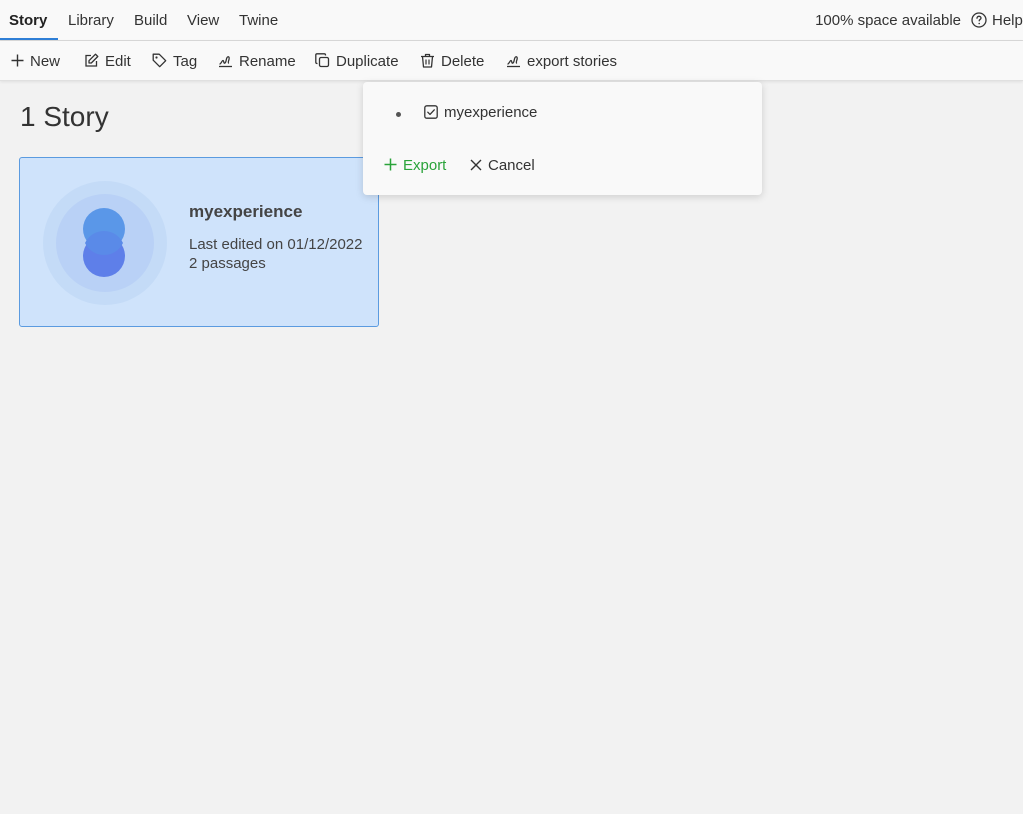 The width and height of the screenshot is (1023, 814). What do you see at coordinates (258, 20) in the screenshot?
I see `tab-twine: Twine` at bounding box center [258, 20].